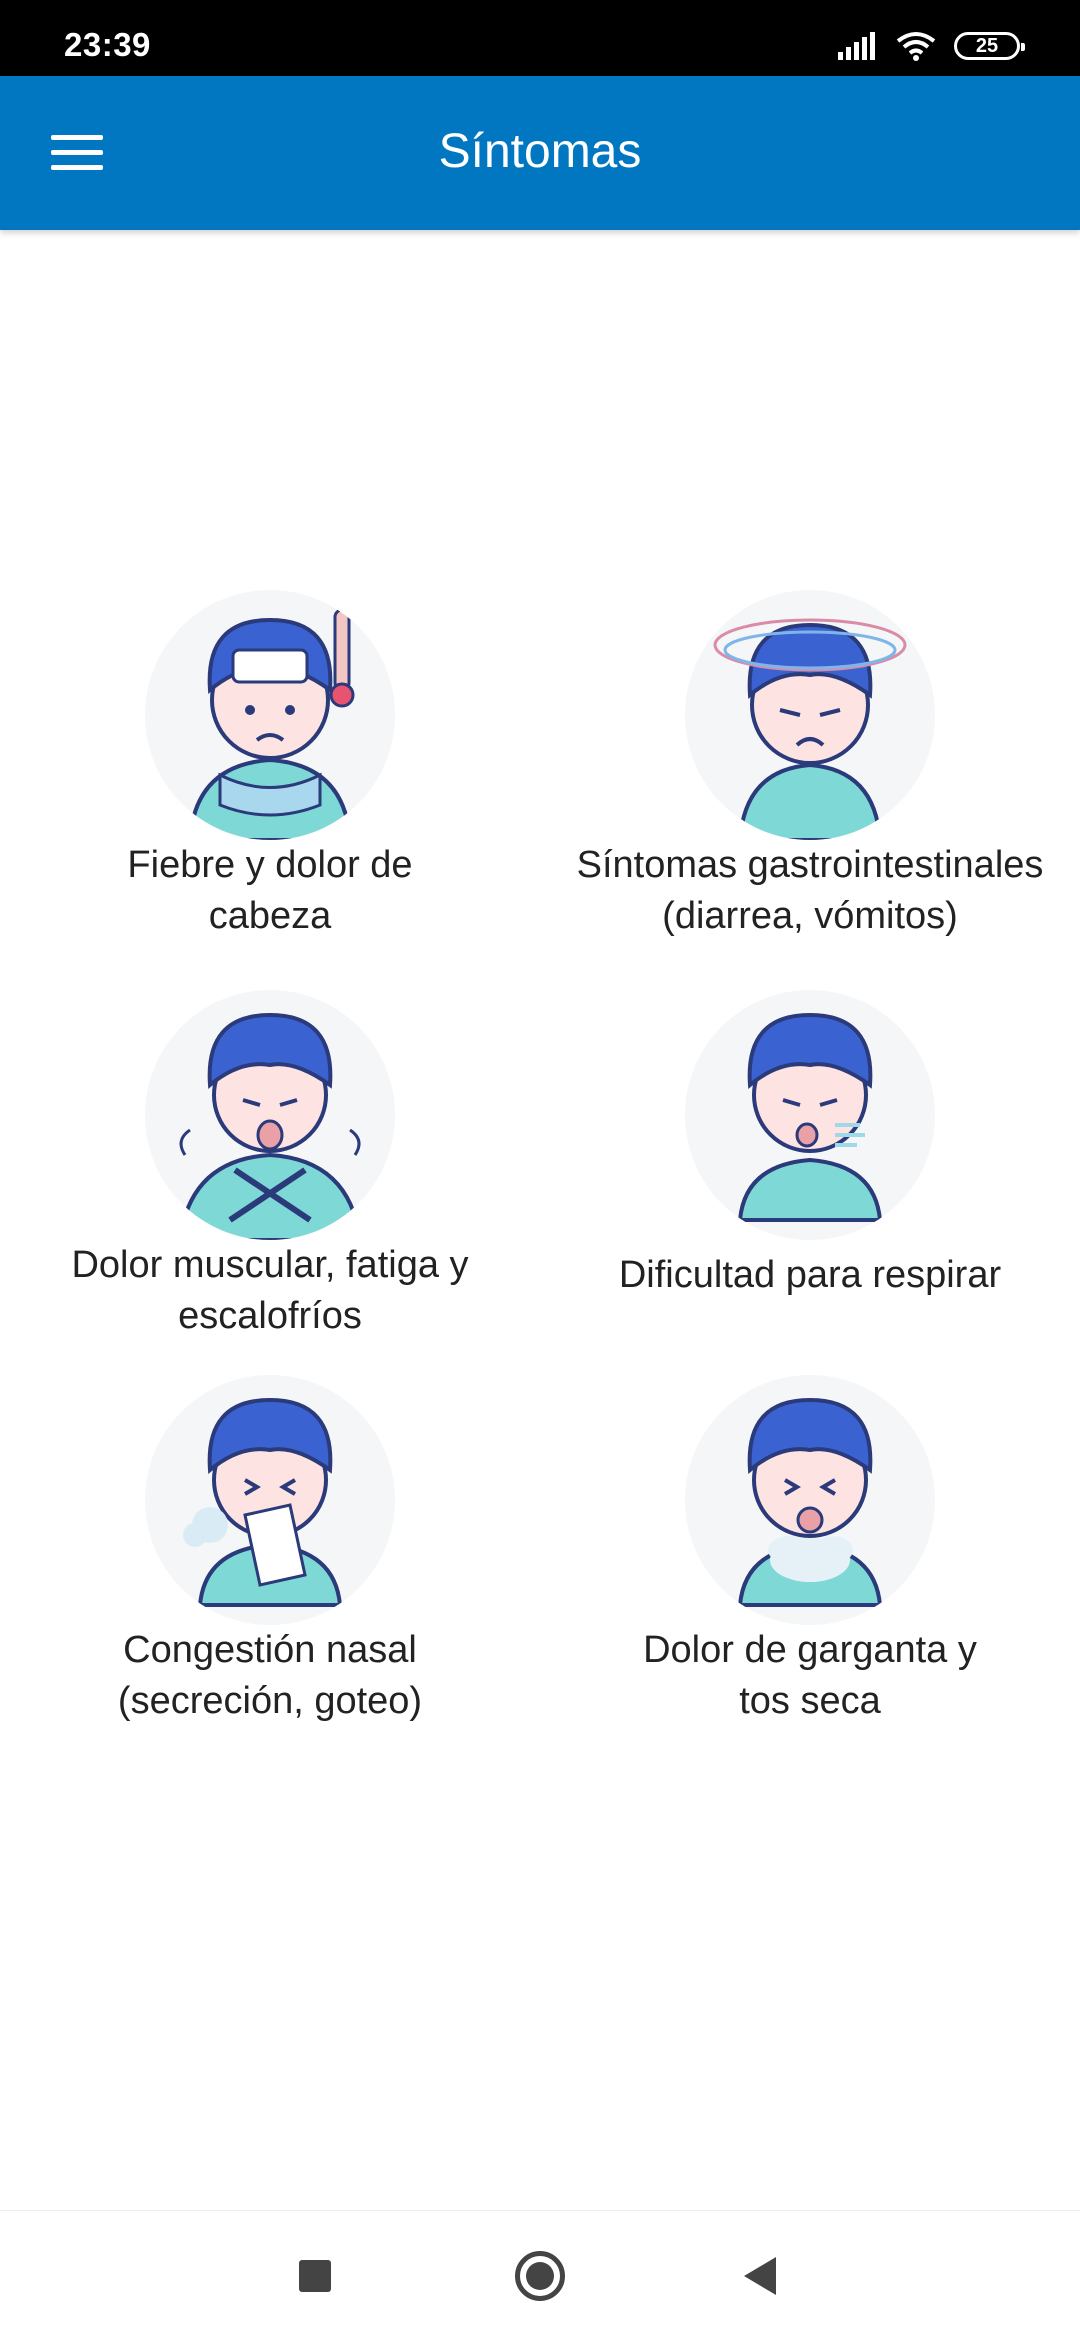 Image resolution: width=1080 pixels, height=2340 pixels. I want to click on status-bar: 23:39 25, so click(540, 38).